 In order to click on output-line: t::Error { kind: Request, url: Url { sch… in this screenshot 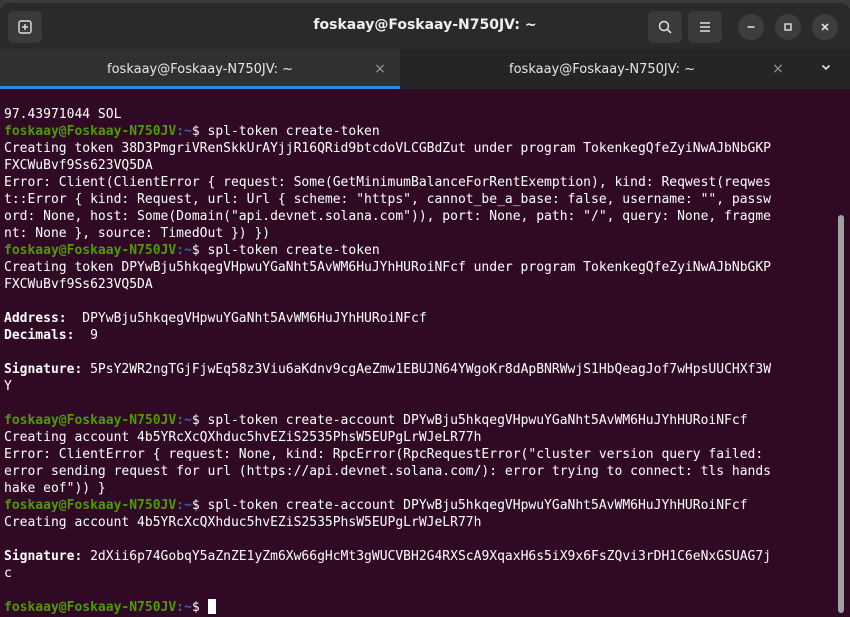, I will do `click(388, 199)`.